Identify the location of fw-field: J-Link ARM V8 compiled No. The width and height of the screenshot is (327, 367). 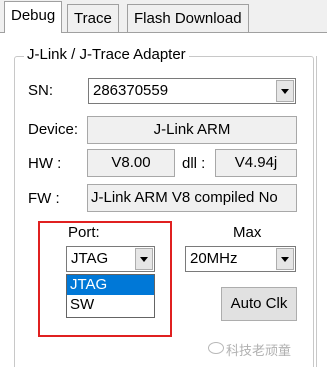
(192, 198).